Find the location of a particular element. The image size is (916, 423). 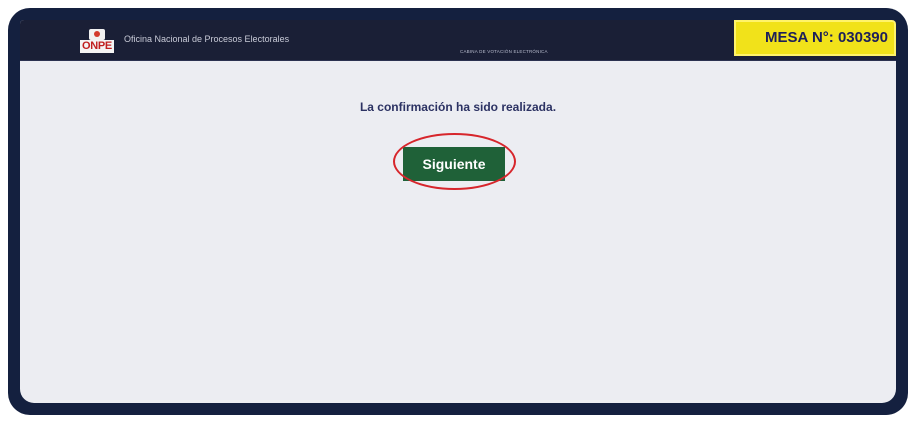

organization-name: Oficina Nacional de Procesos Electorales is located at coordinates (207, 39).